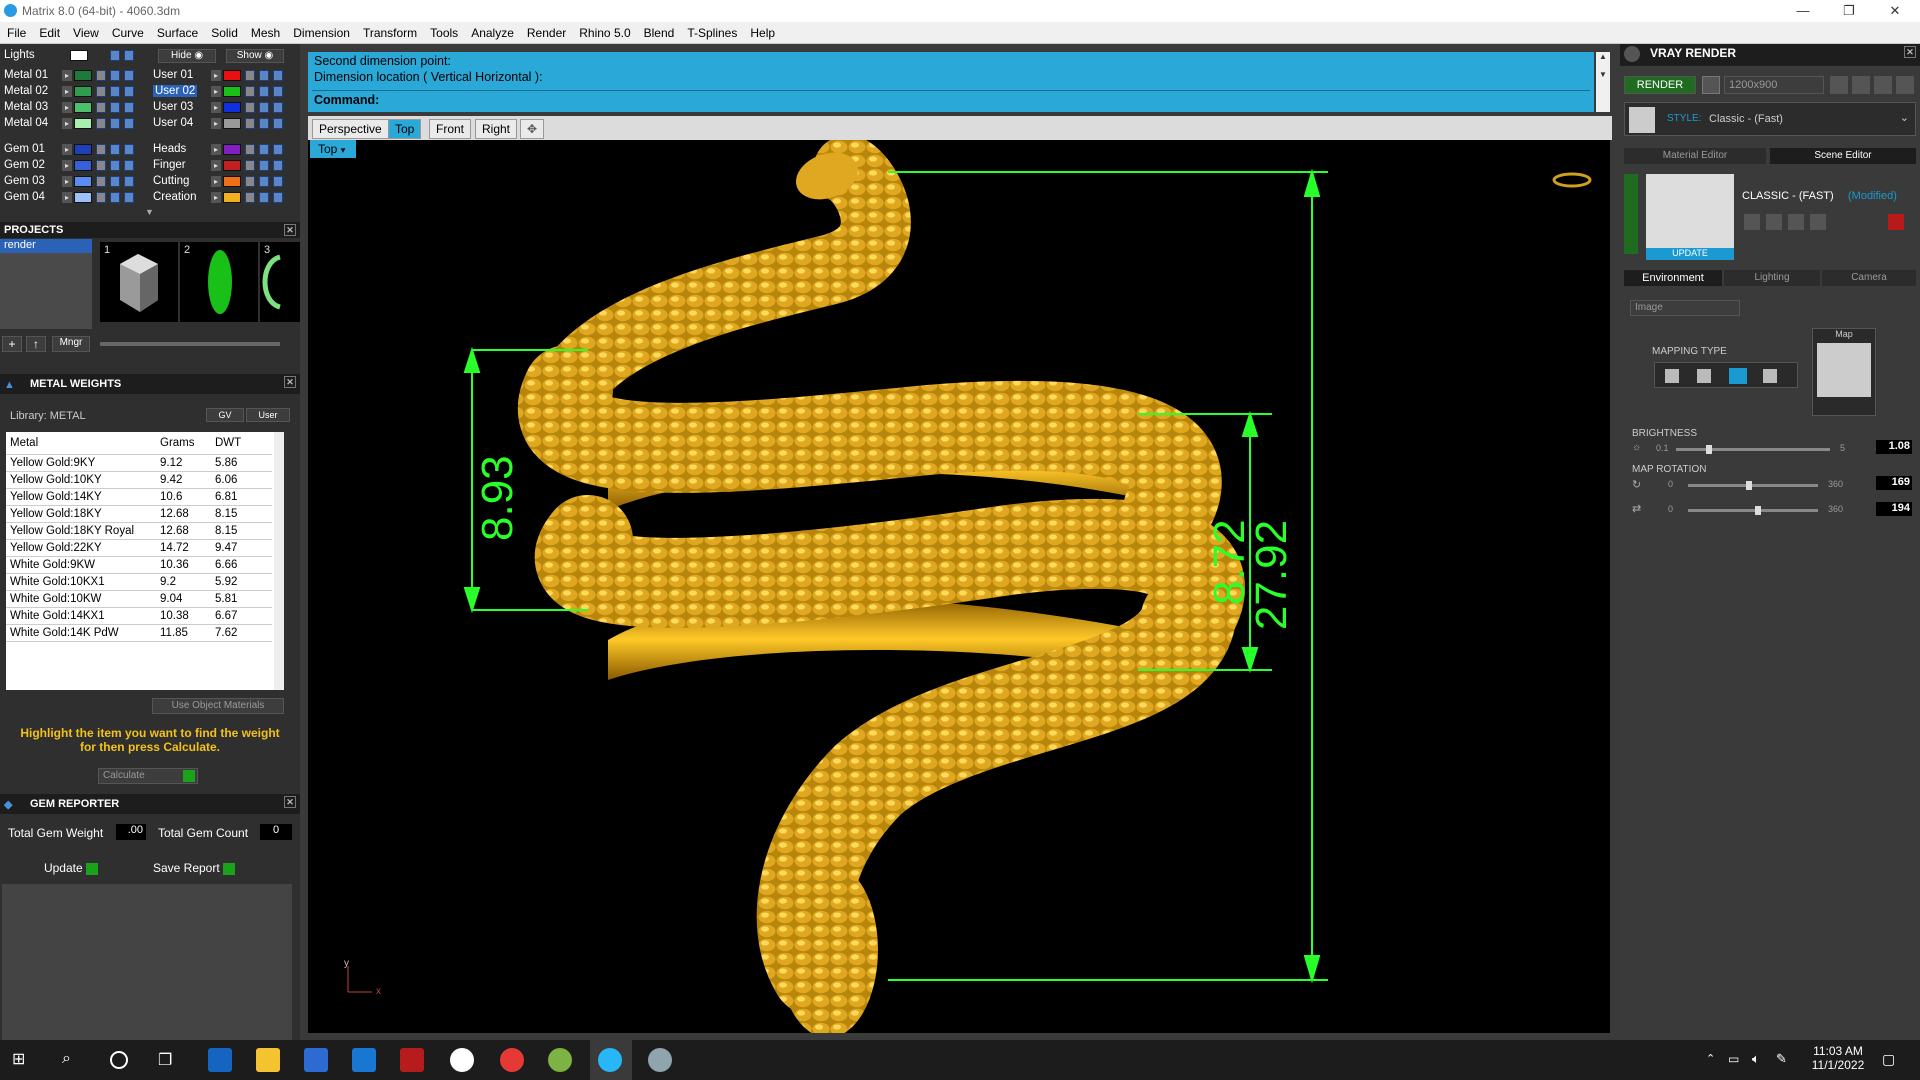 This screenshot has height=1080, width=1920. Describe the element at coordinates (1660, 85) in the screenshot. I see `render-button: RENDER` at that location.